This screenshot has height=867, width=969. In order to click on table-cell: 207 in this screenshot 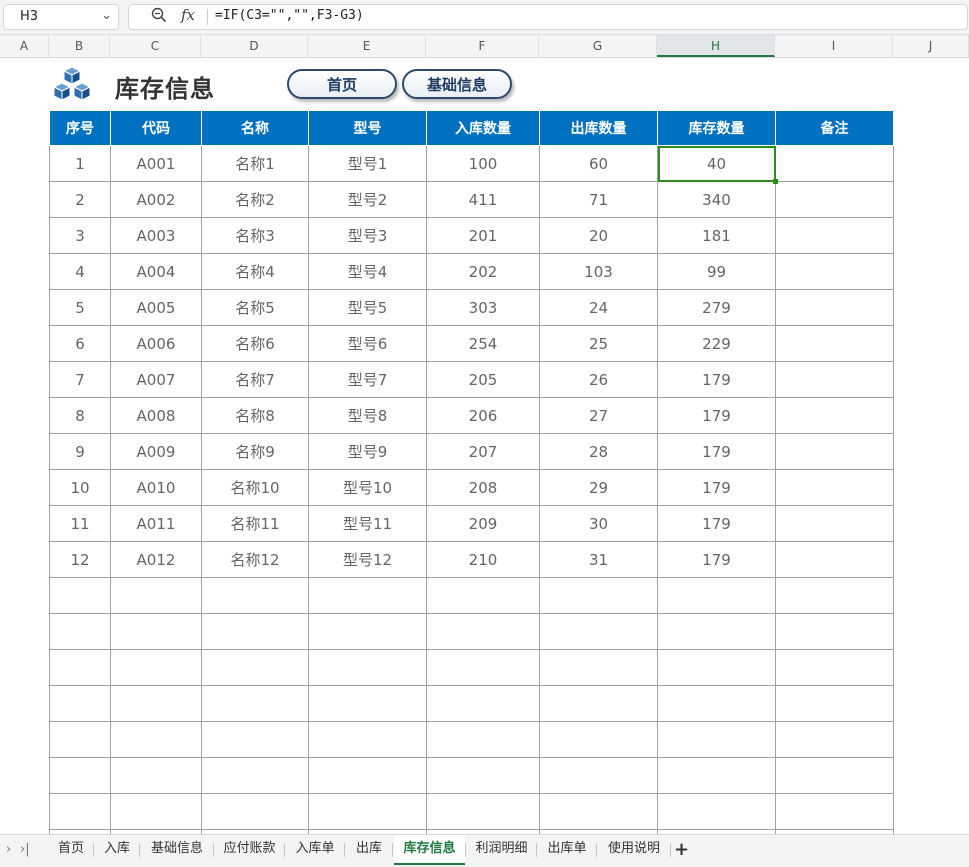, I will do `click(483, 451)`.